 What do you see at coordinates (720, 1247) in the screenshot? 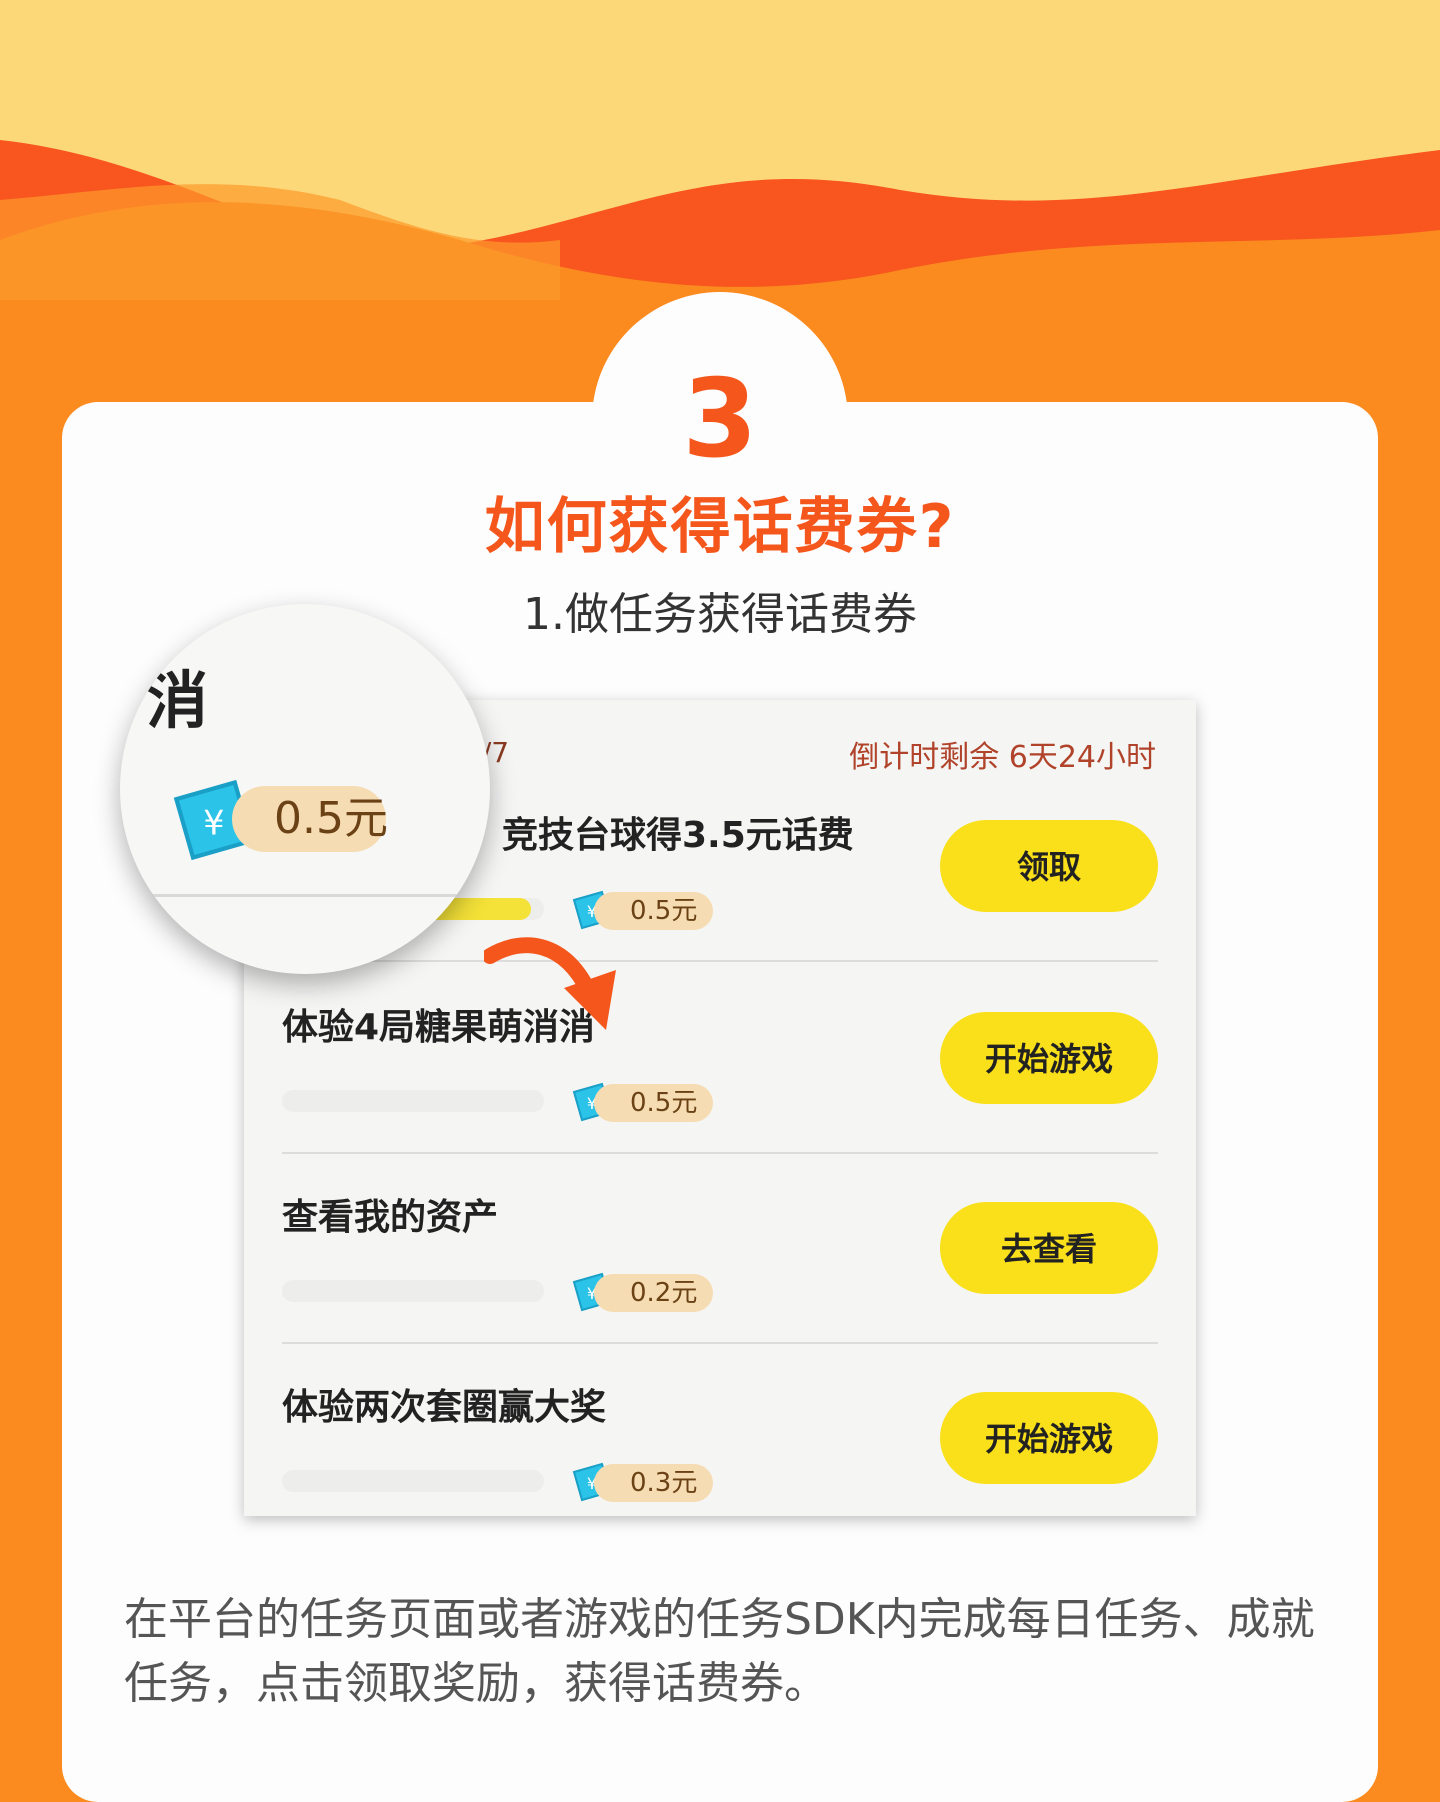
I see `task-row: 查看我的资产 ¥ 0.2元 去查看` at bounding box center [720, 1247].